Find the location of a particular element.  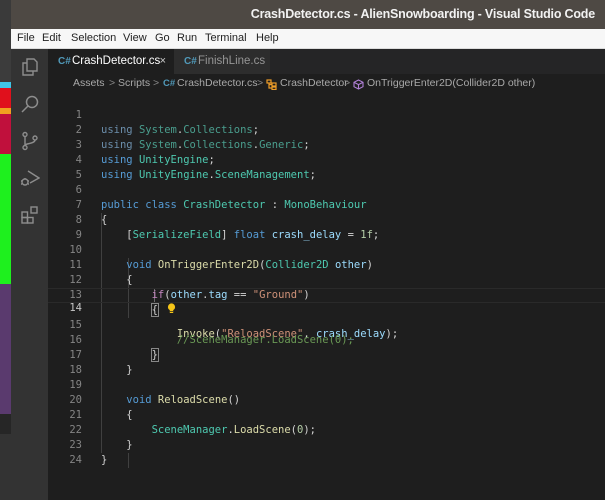

code-line: 24 is located at coordinates (326, 452).